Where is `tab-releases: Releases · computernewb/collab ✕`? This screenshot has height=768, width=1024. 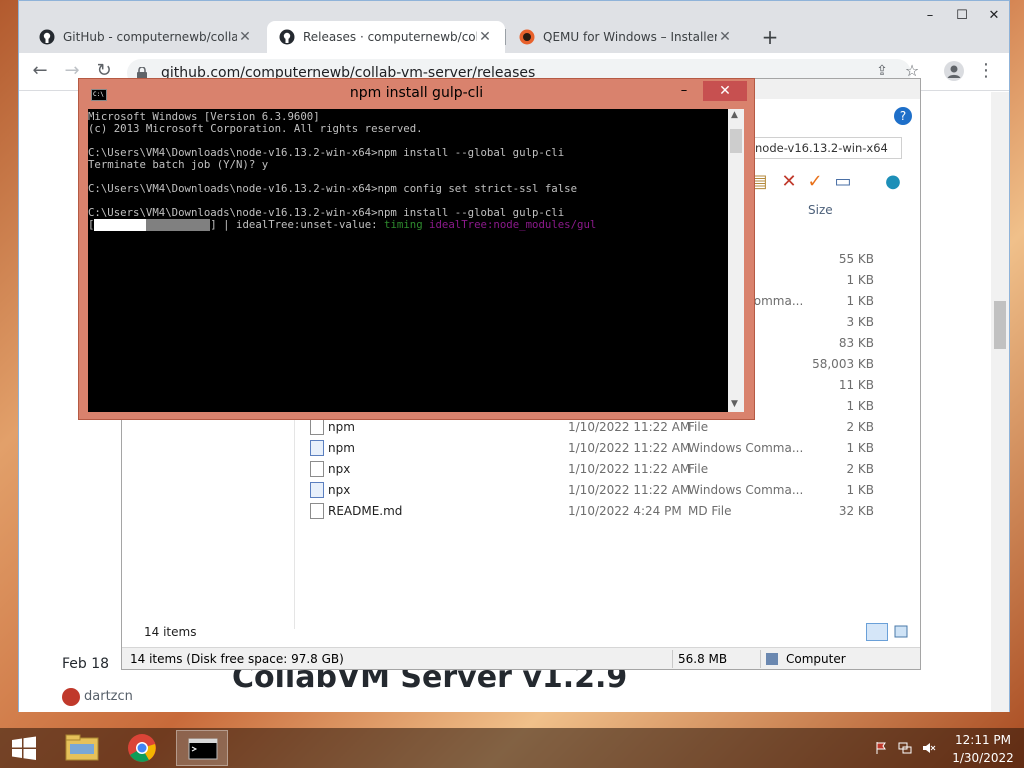 tab-releases: Releases · computernewb/collab ✕ is located at coordinates (386, 37).